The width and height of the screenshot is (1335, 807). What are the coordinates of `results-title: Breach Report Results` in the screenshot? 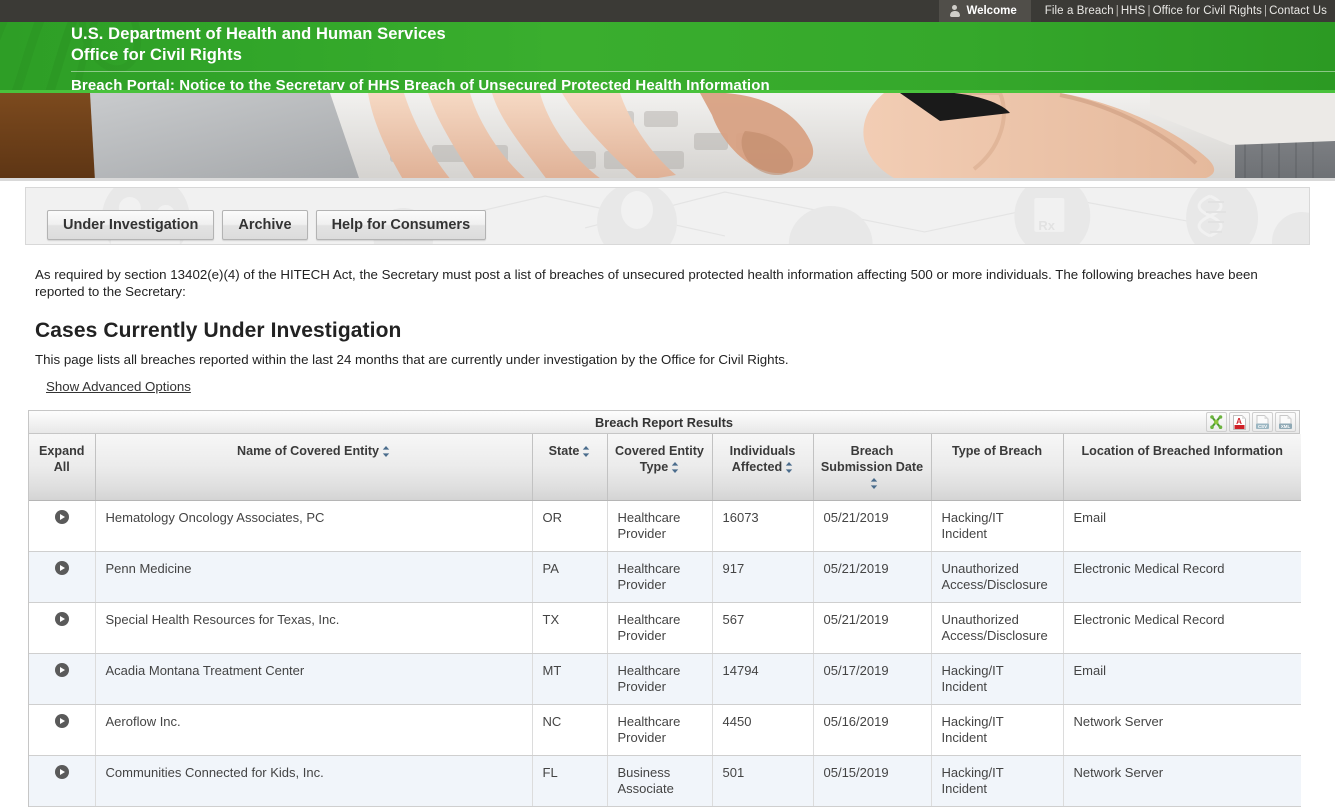 It's located at (664, 422).